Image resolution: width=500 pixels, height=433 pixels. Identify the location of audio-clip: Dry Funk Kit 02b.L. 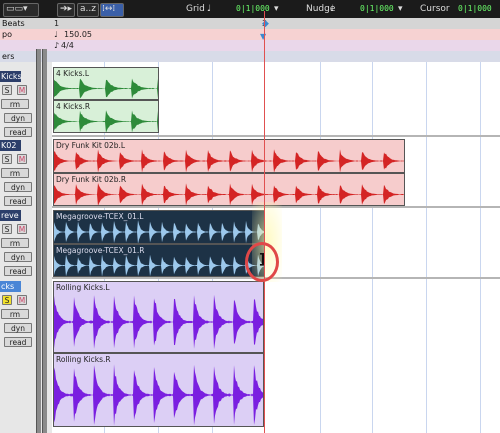
(229, 156).